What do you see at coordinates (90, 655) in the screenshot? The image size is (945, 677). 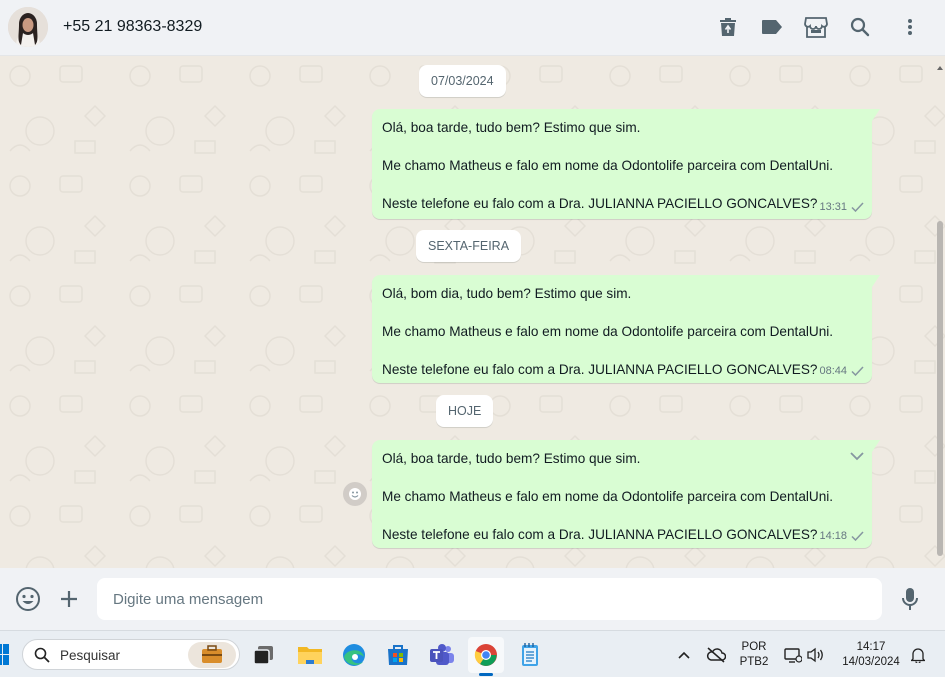 I see `taskbar-search-label: Pesquisar` at bounding box center [90, 655].